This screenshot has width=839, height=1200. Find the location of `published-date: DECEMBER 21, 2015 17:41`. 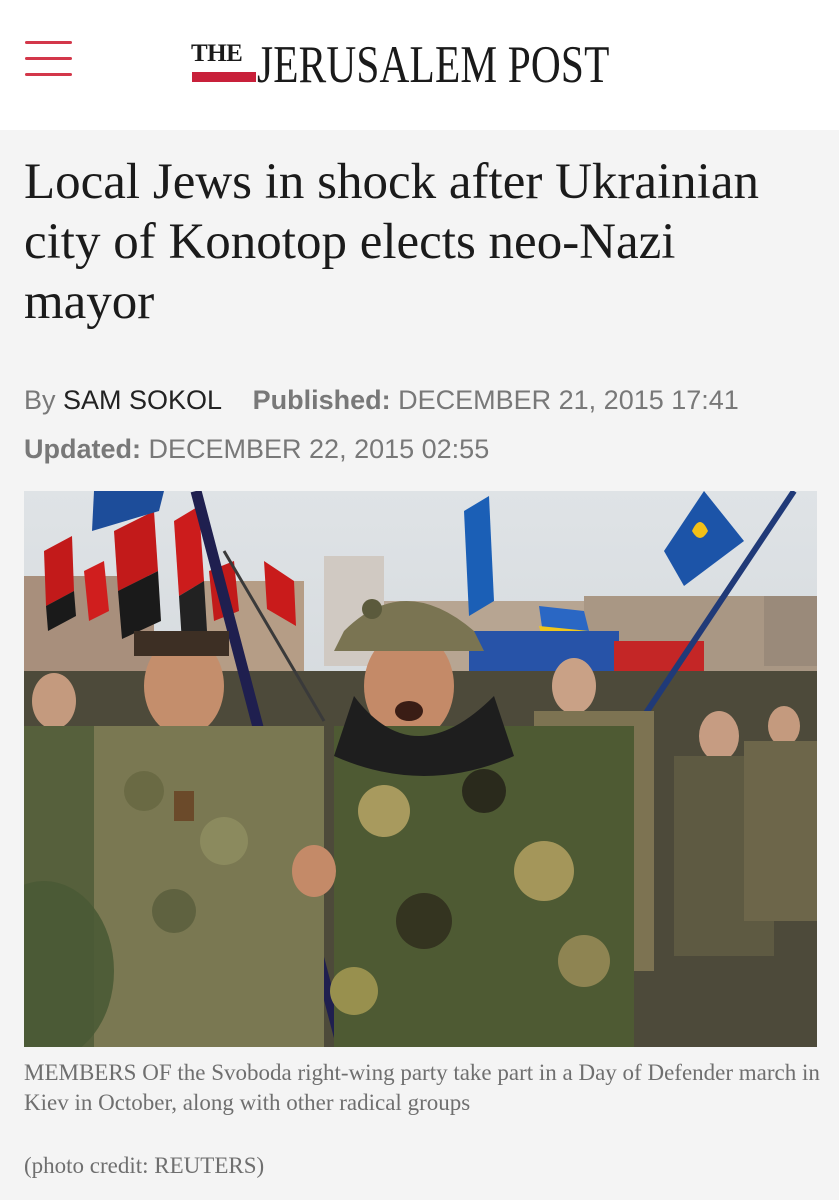

published-date: DECEMBER 21, 2015 17:41 is located at coordinates (568, 400).